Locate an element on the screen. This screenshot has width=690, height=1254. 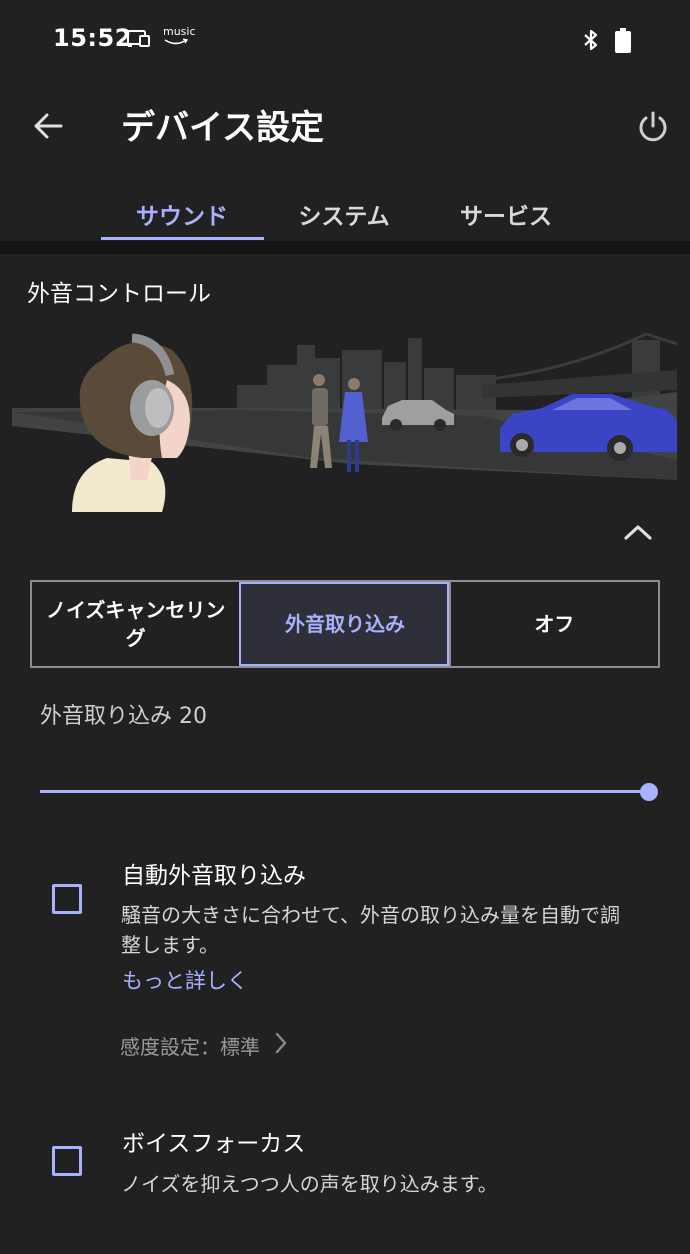
arrow-left-icon is located at coordinates (48, 128).